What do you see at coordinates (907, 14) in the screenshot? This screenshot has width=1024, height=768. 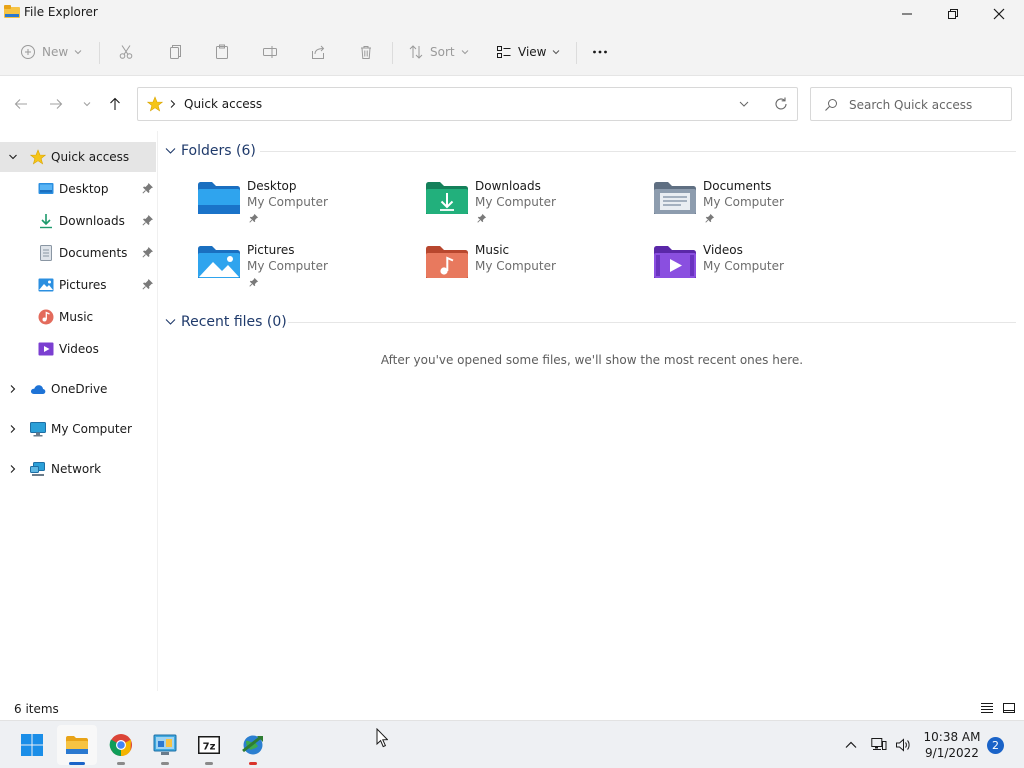 I see `minimize-button` at bounding box center [907, 14].